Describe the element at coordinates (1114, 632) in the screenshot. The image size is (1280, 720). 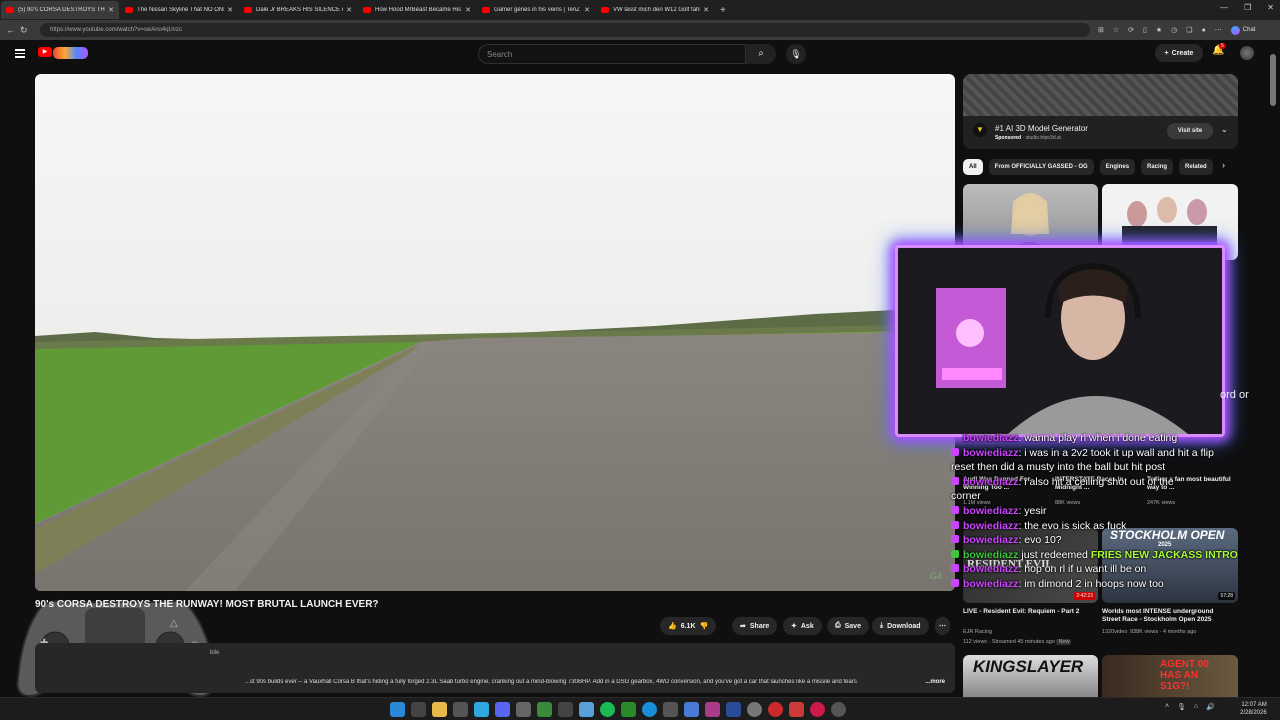
I see `recommendation-channel: 1320video` at that location.